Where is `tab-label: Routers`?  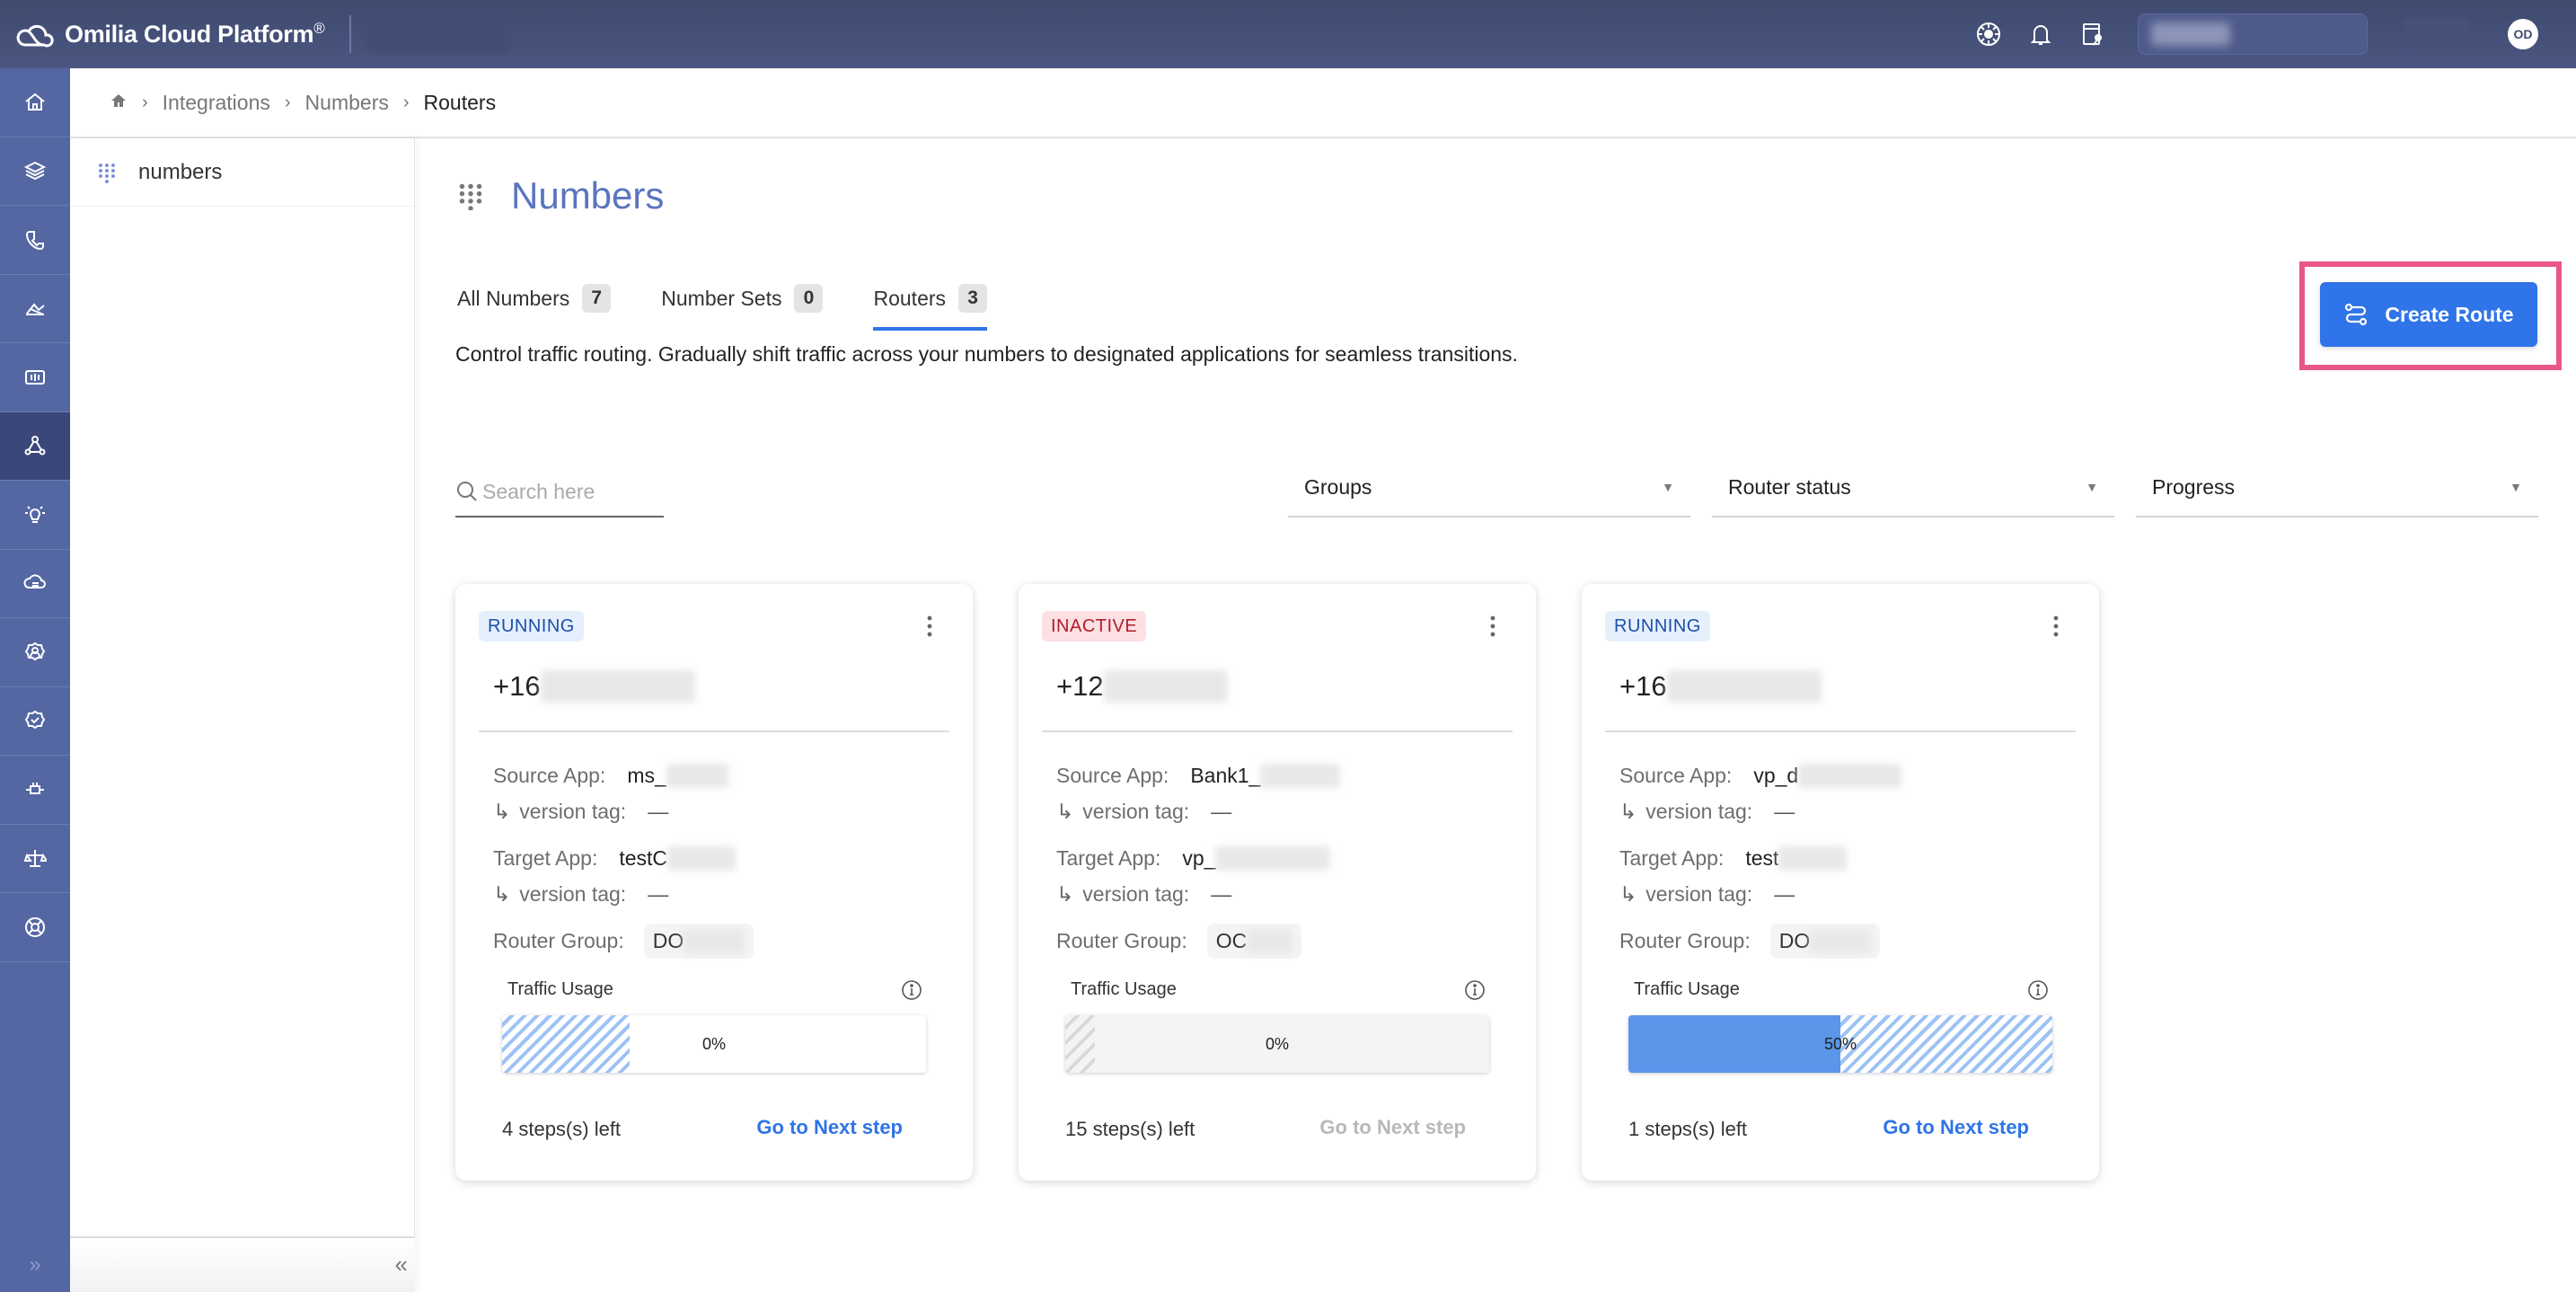 tab-label: Routers is located at coordinates (910, 298).